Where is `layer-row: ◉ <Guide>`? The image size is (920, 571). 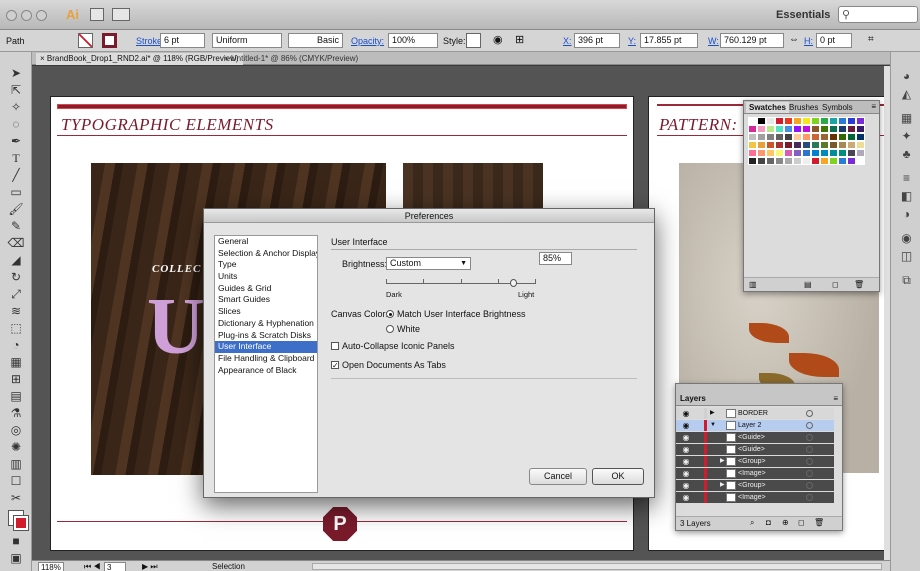
layer-row: ◉ <Guide> is located at coordinates (755, 449).